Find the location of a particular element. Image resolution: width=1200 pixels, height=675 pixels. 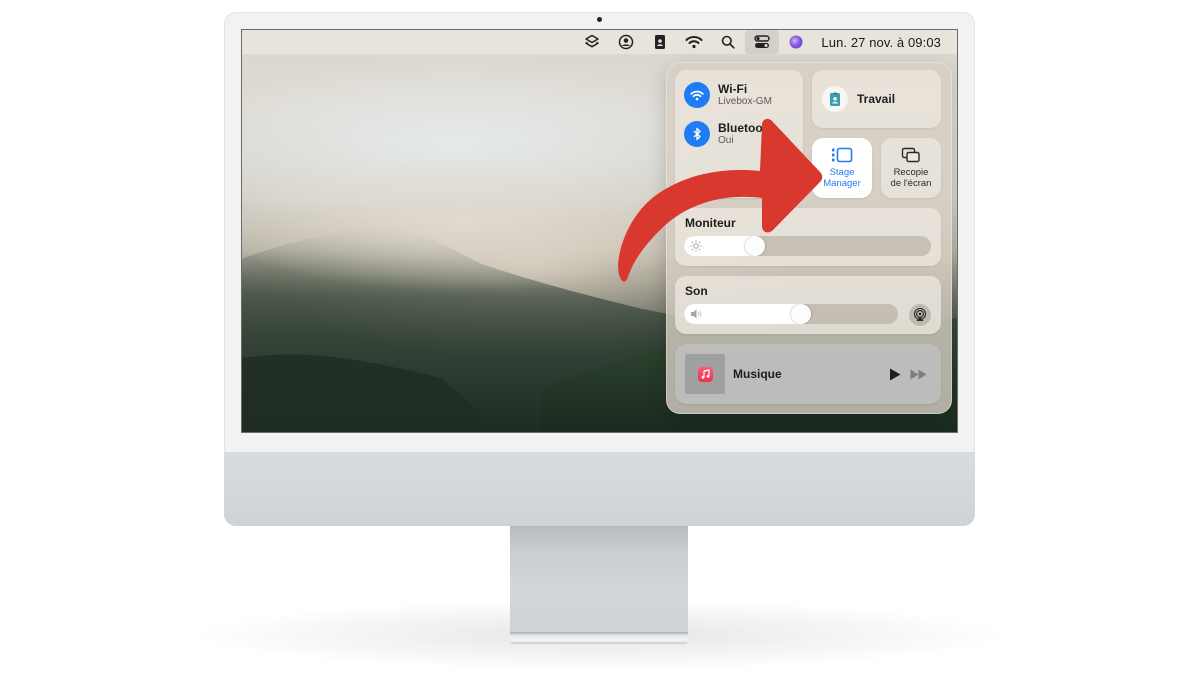

stage-manager-label-line2: Manager is located at coordinates (842, 183).